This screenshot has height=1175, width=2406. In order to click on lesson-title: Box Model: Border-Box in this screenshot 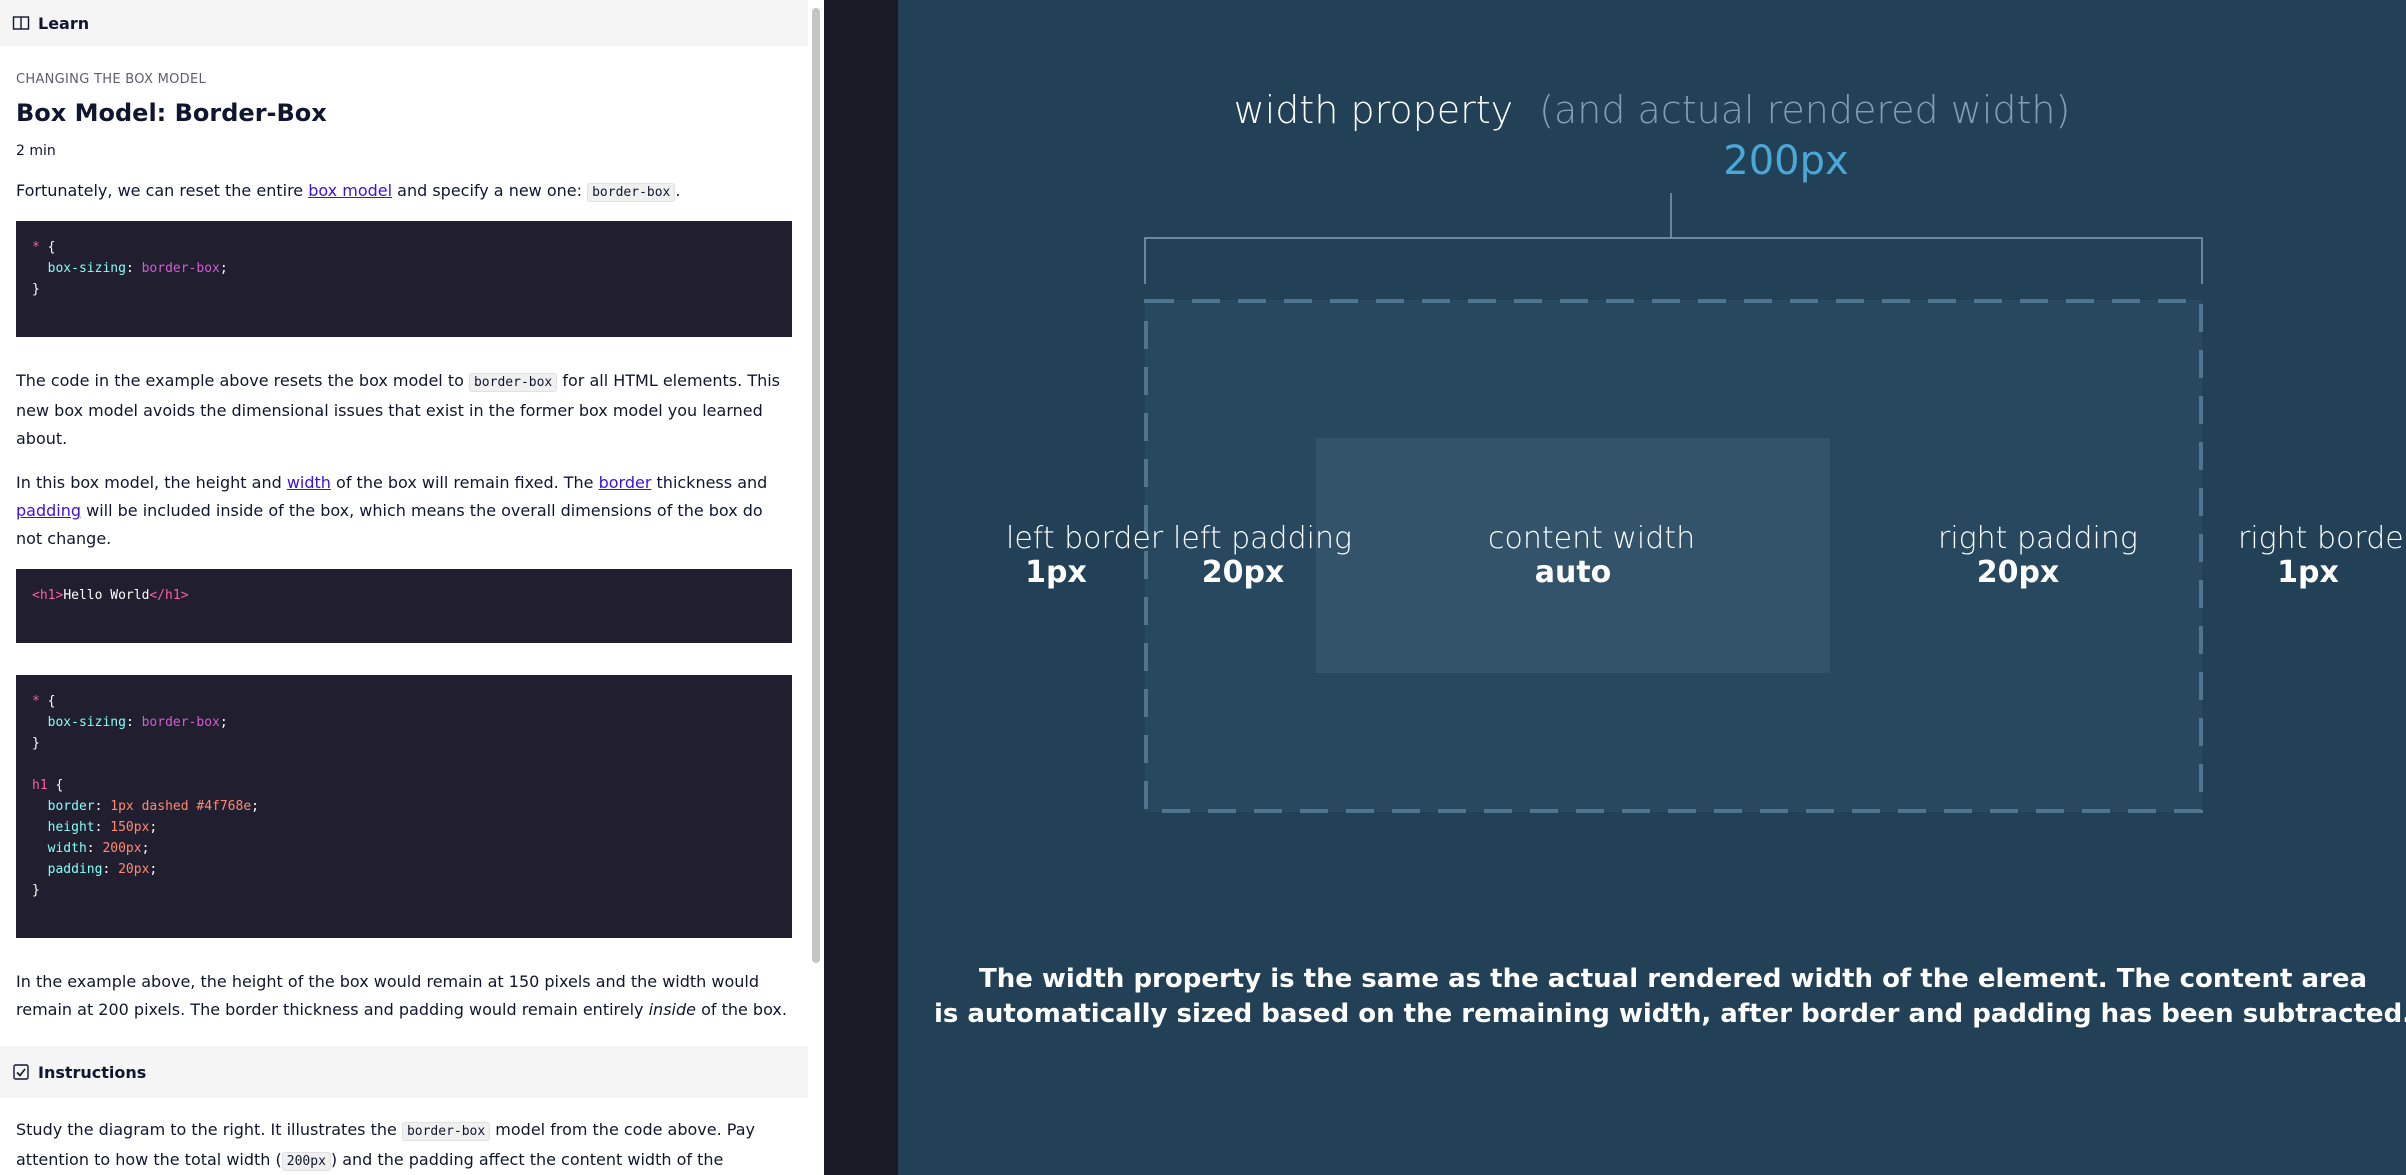, I will do `click(171, 113)`.